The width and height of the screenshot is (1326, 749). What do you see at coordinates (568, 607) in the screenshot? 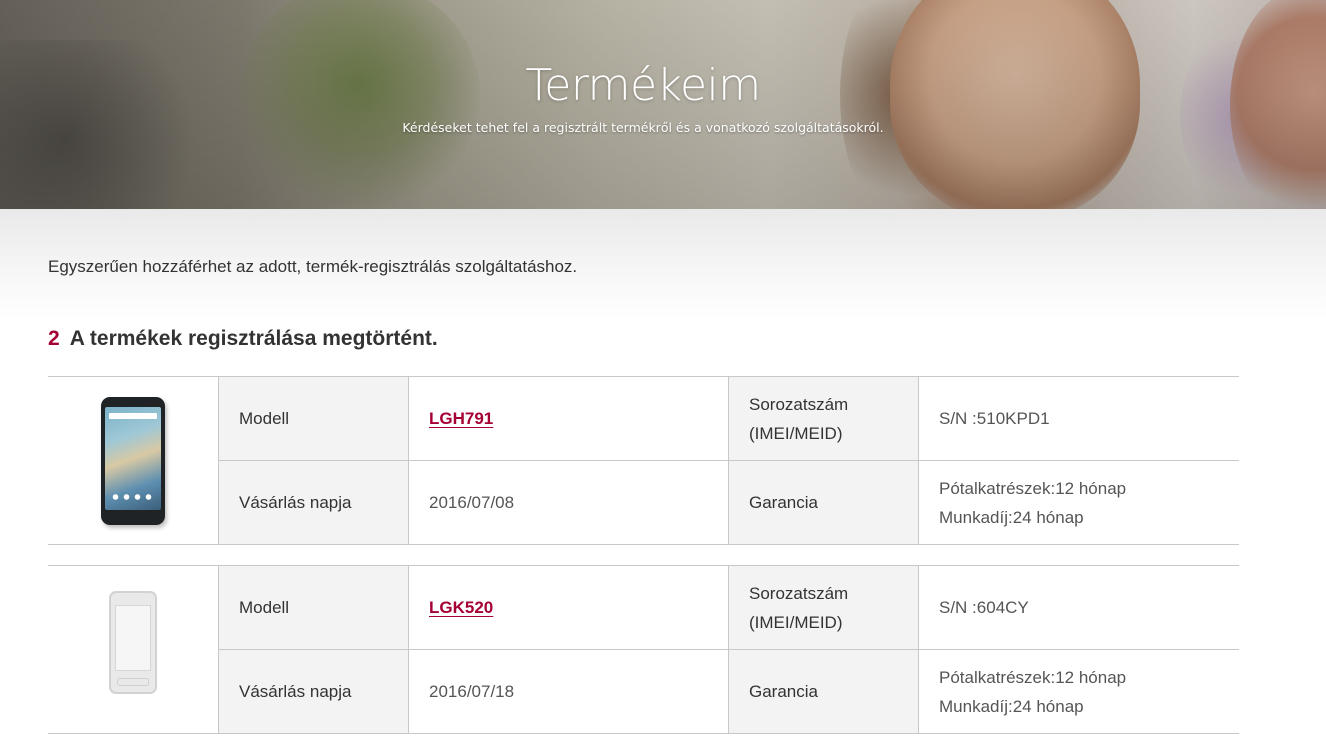
I see `model-value-cell: LGK520` at bounding box center [568, 607].